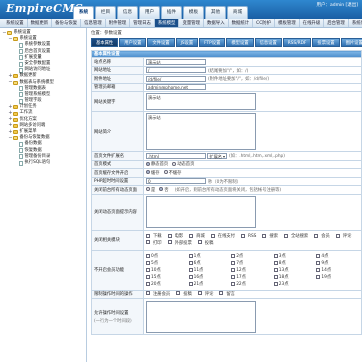 This screenshot has width=362, height=362. Describe the element at coordinates (210, 263) in the screenshot. I see `checkbox-option: 6点` at that location.